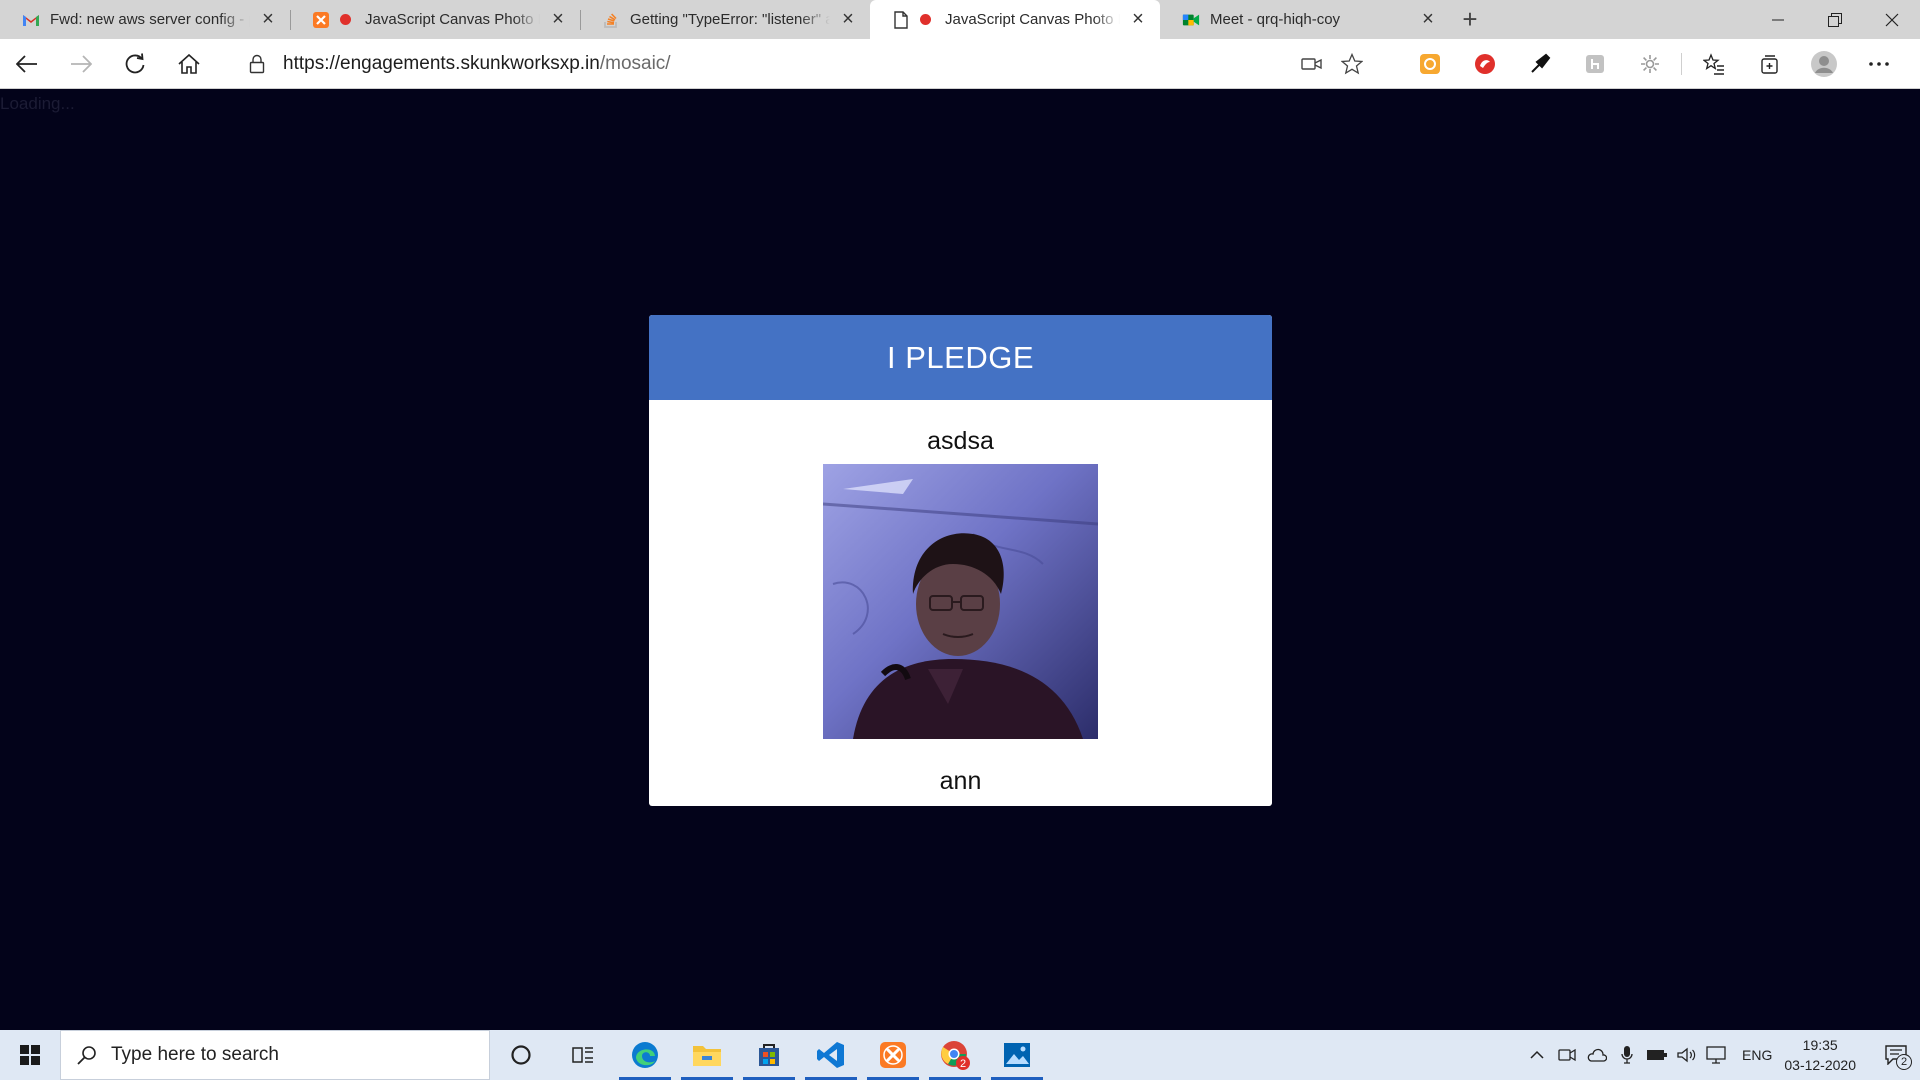 Image resolution: width=1920 pixels, height=1080 pixels. Describe the element at coordinates (901, 19) in the screenshot. I see `page-icon` at that location.